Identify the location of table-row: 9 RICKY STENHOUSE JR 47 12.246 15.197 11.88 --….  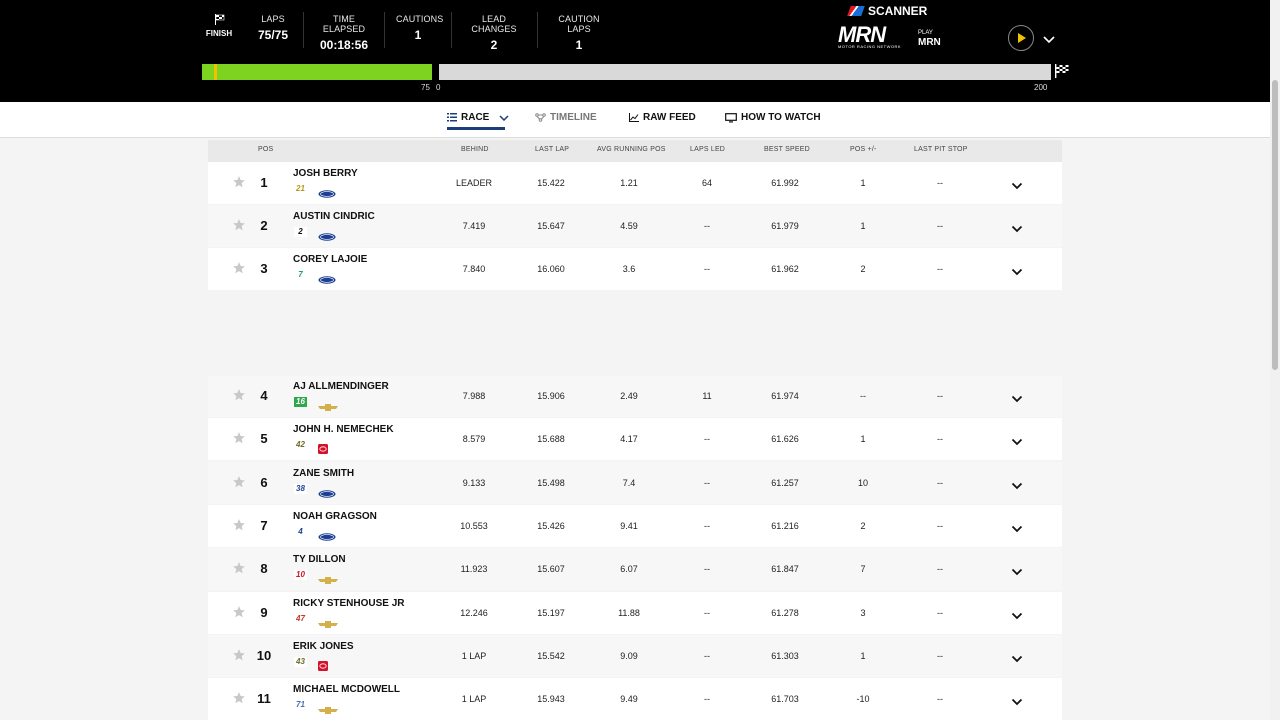
(635, 613).